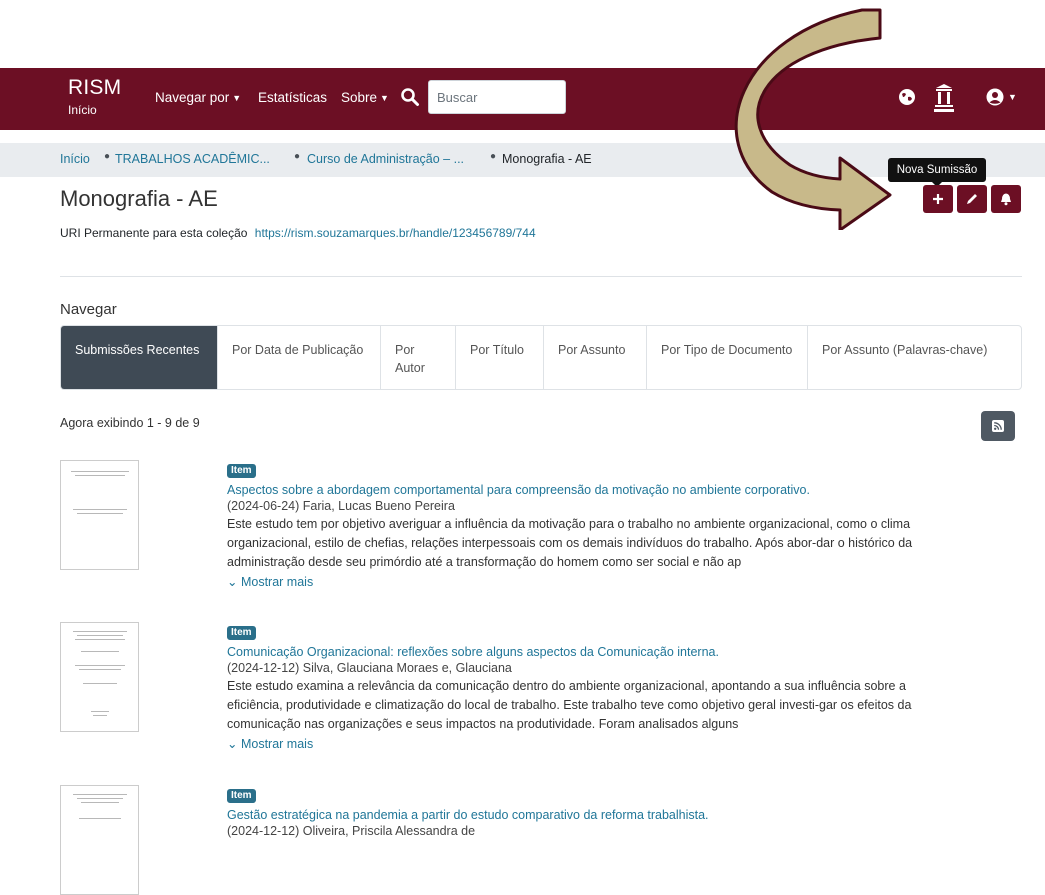  I want to click on brand: RISM Início, so click(94, 96).